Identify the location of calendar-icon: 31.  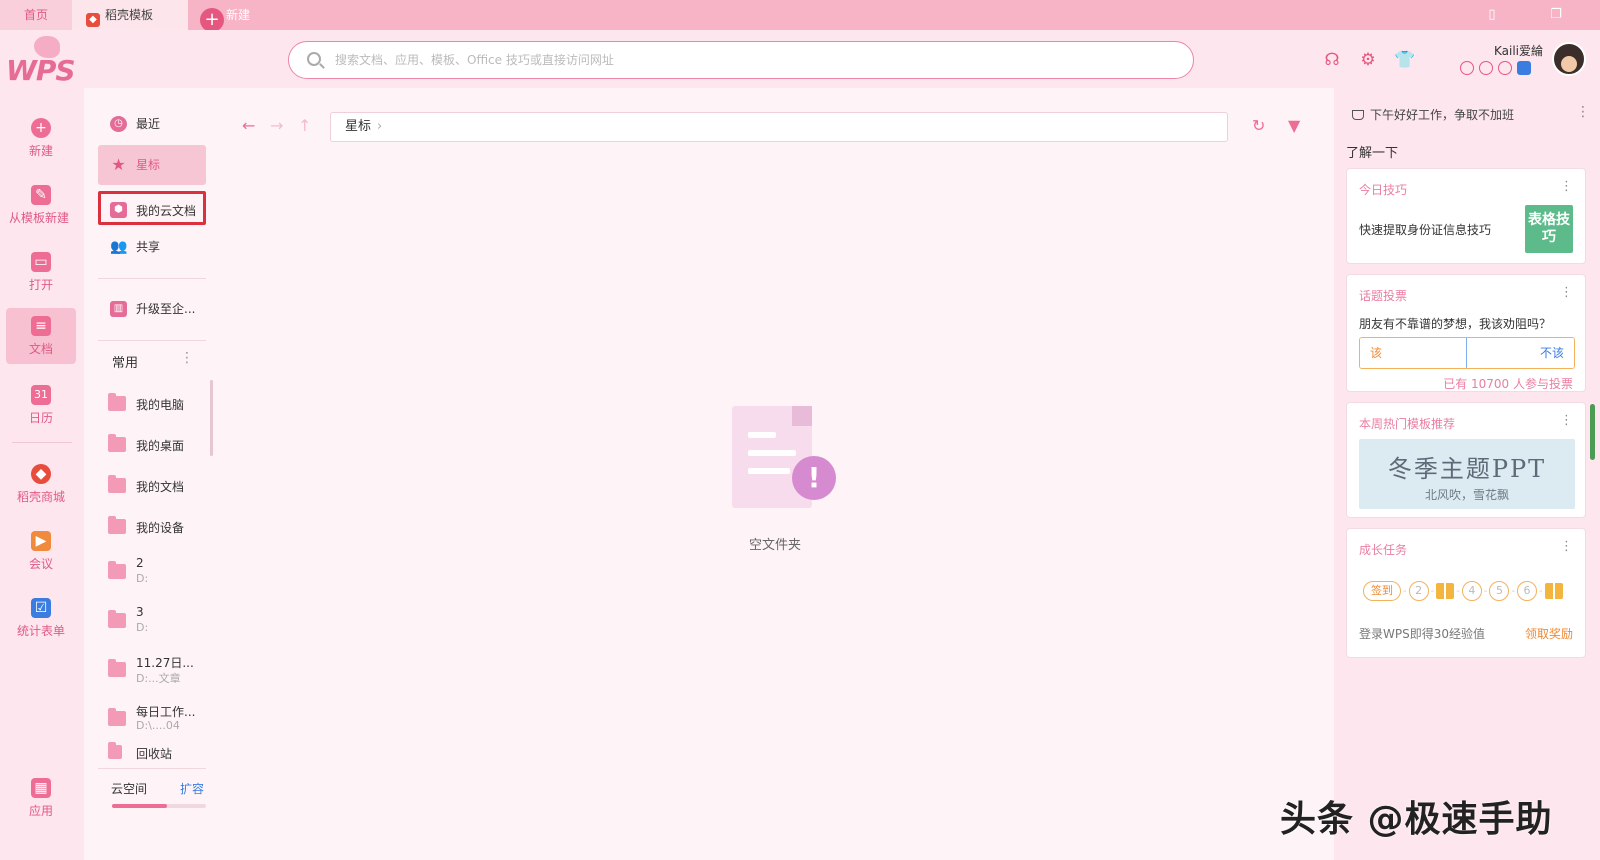
(41, 395).